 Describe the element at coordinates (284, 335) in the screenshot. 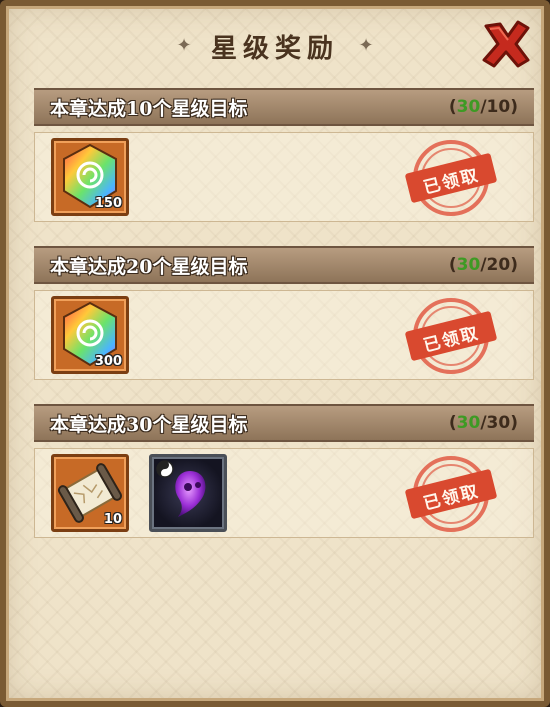

I see `reward-row: 300 已领取` at that location.